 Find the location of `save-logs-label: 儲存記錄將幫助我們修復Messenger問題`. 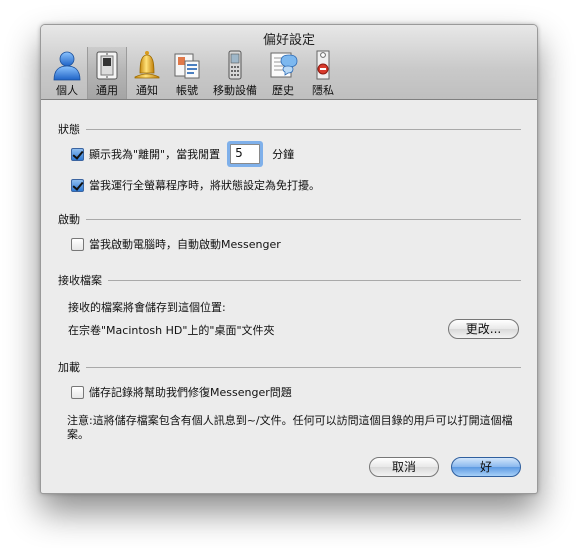

save-logs-label: 儲存記錄將幫助我們修復Messenger問題 is located at coordinates (190, 392).